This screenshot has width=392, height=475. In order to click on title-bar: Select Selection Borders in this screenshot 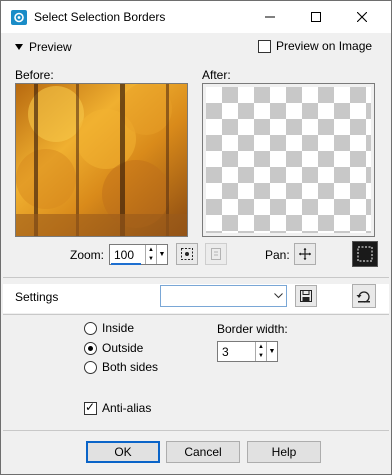, I will do `click(196, 17)`.